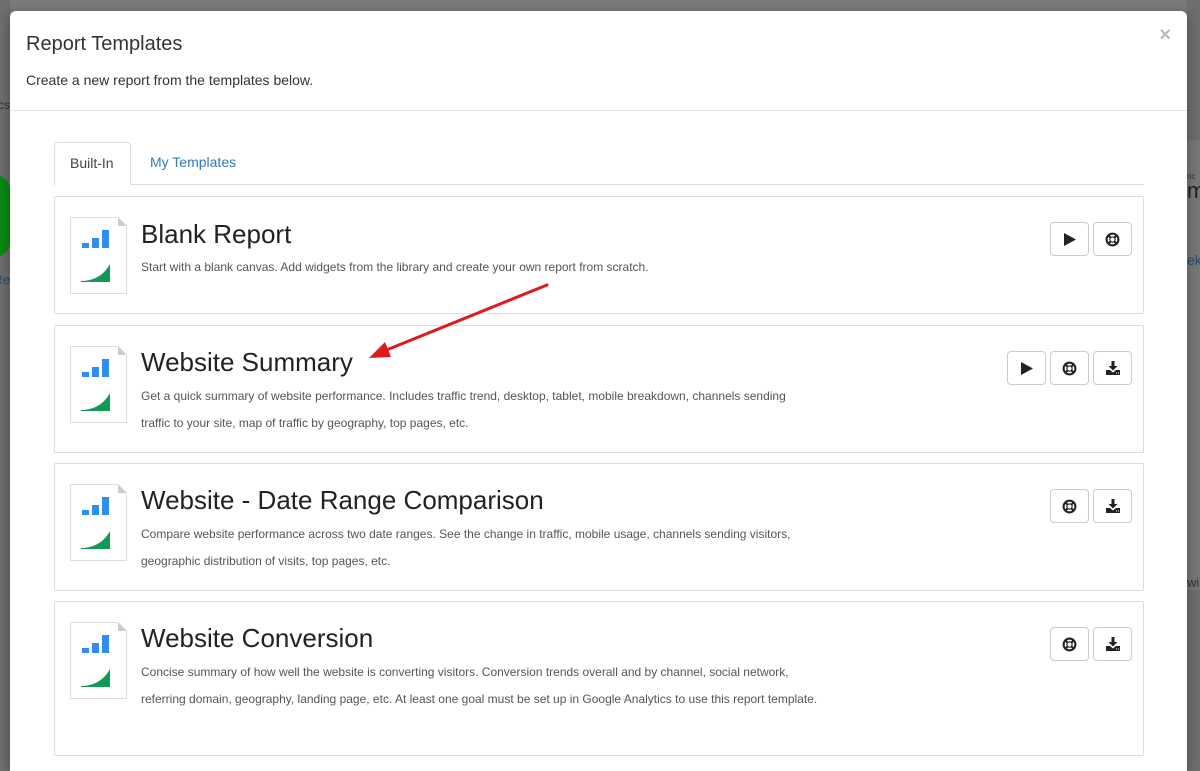 The width and height of the screenshot is (1200, 771). What do you see at coordinates (342, 500) in the screenshot?
I see `template-title: Website - Date Range Comparison` at bounding box center [342, 500].